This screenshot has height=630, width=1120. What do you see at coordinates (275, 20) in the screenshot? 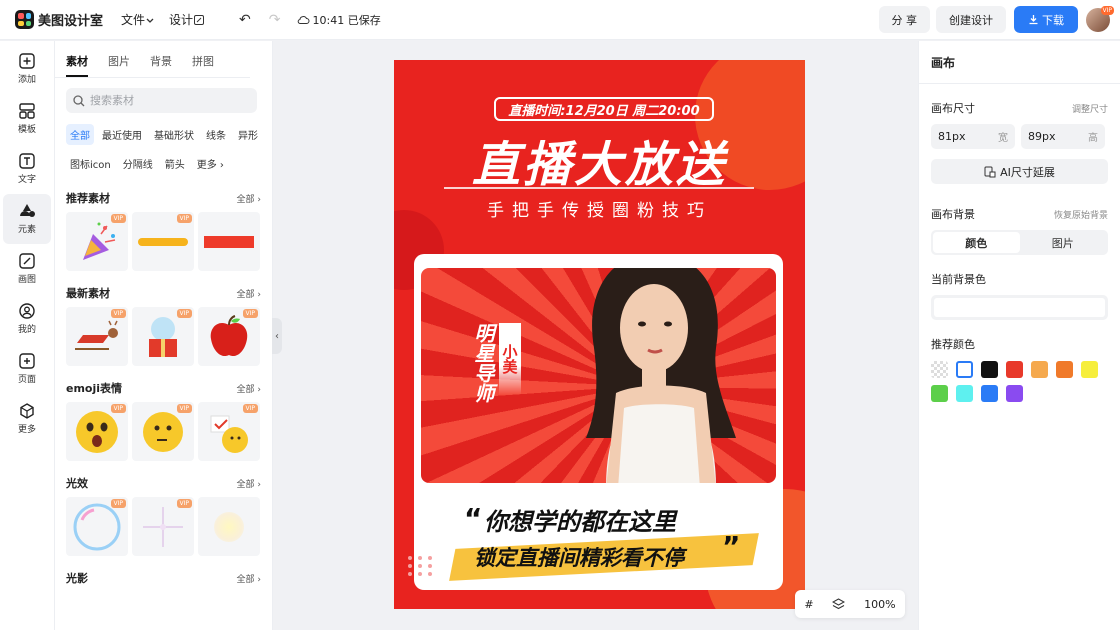
I see `redo-icon: ↷` at bounding box center [275, 20].